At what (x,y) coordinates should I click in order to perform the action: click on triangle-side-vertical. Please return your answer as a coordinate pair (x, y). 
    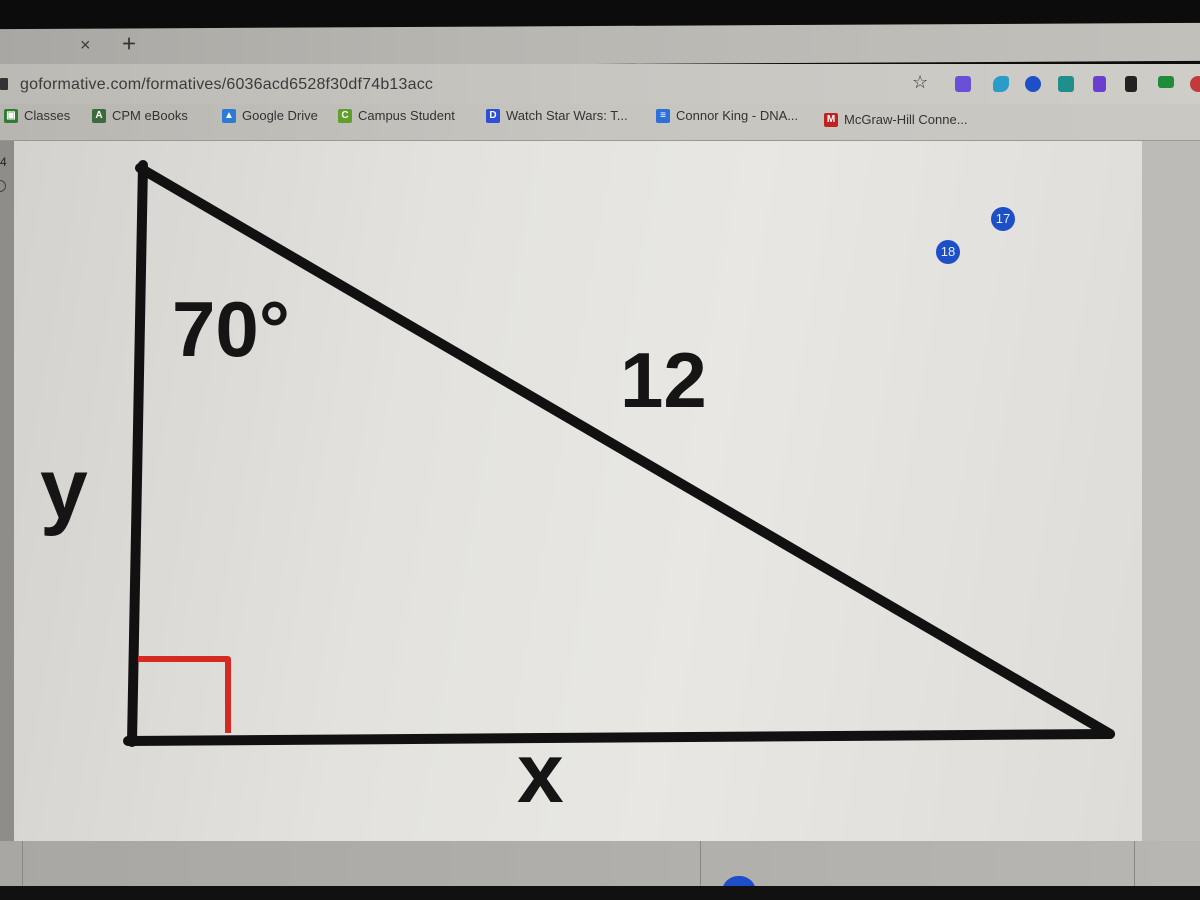
    Looking at the image, I should click on (137, 453).